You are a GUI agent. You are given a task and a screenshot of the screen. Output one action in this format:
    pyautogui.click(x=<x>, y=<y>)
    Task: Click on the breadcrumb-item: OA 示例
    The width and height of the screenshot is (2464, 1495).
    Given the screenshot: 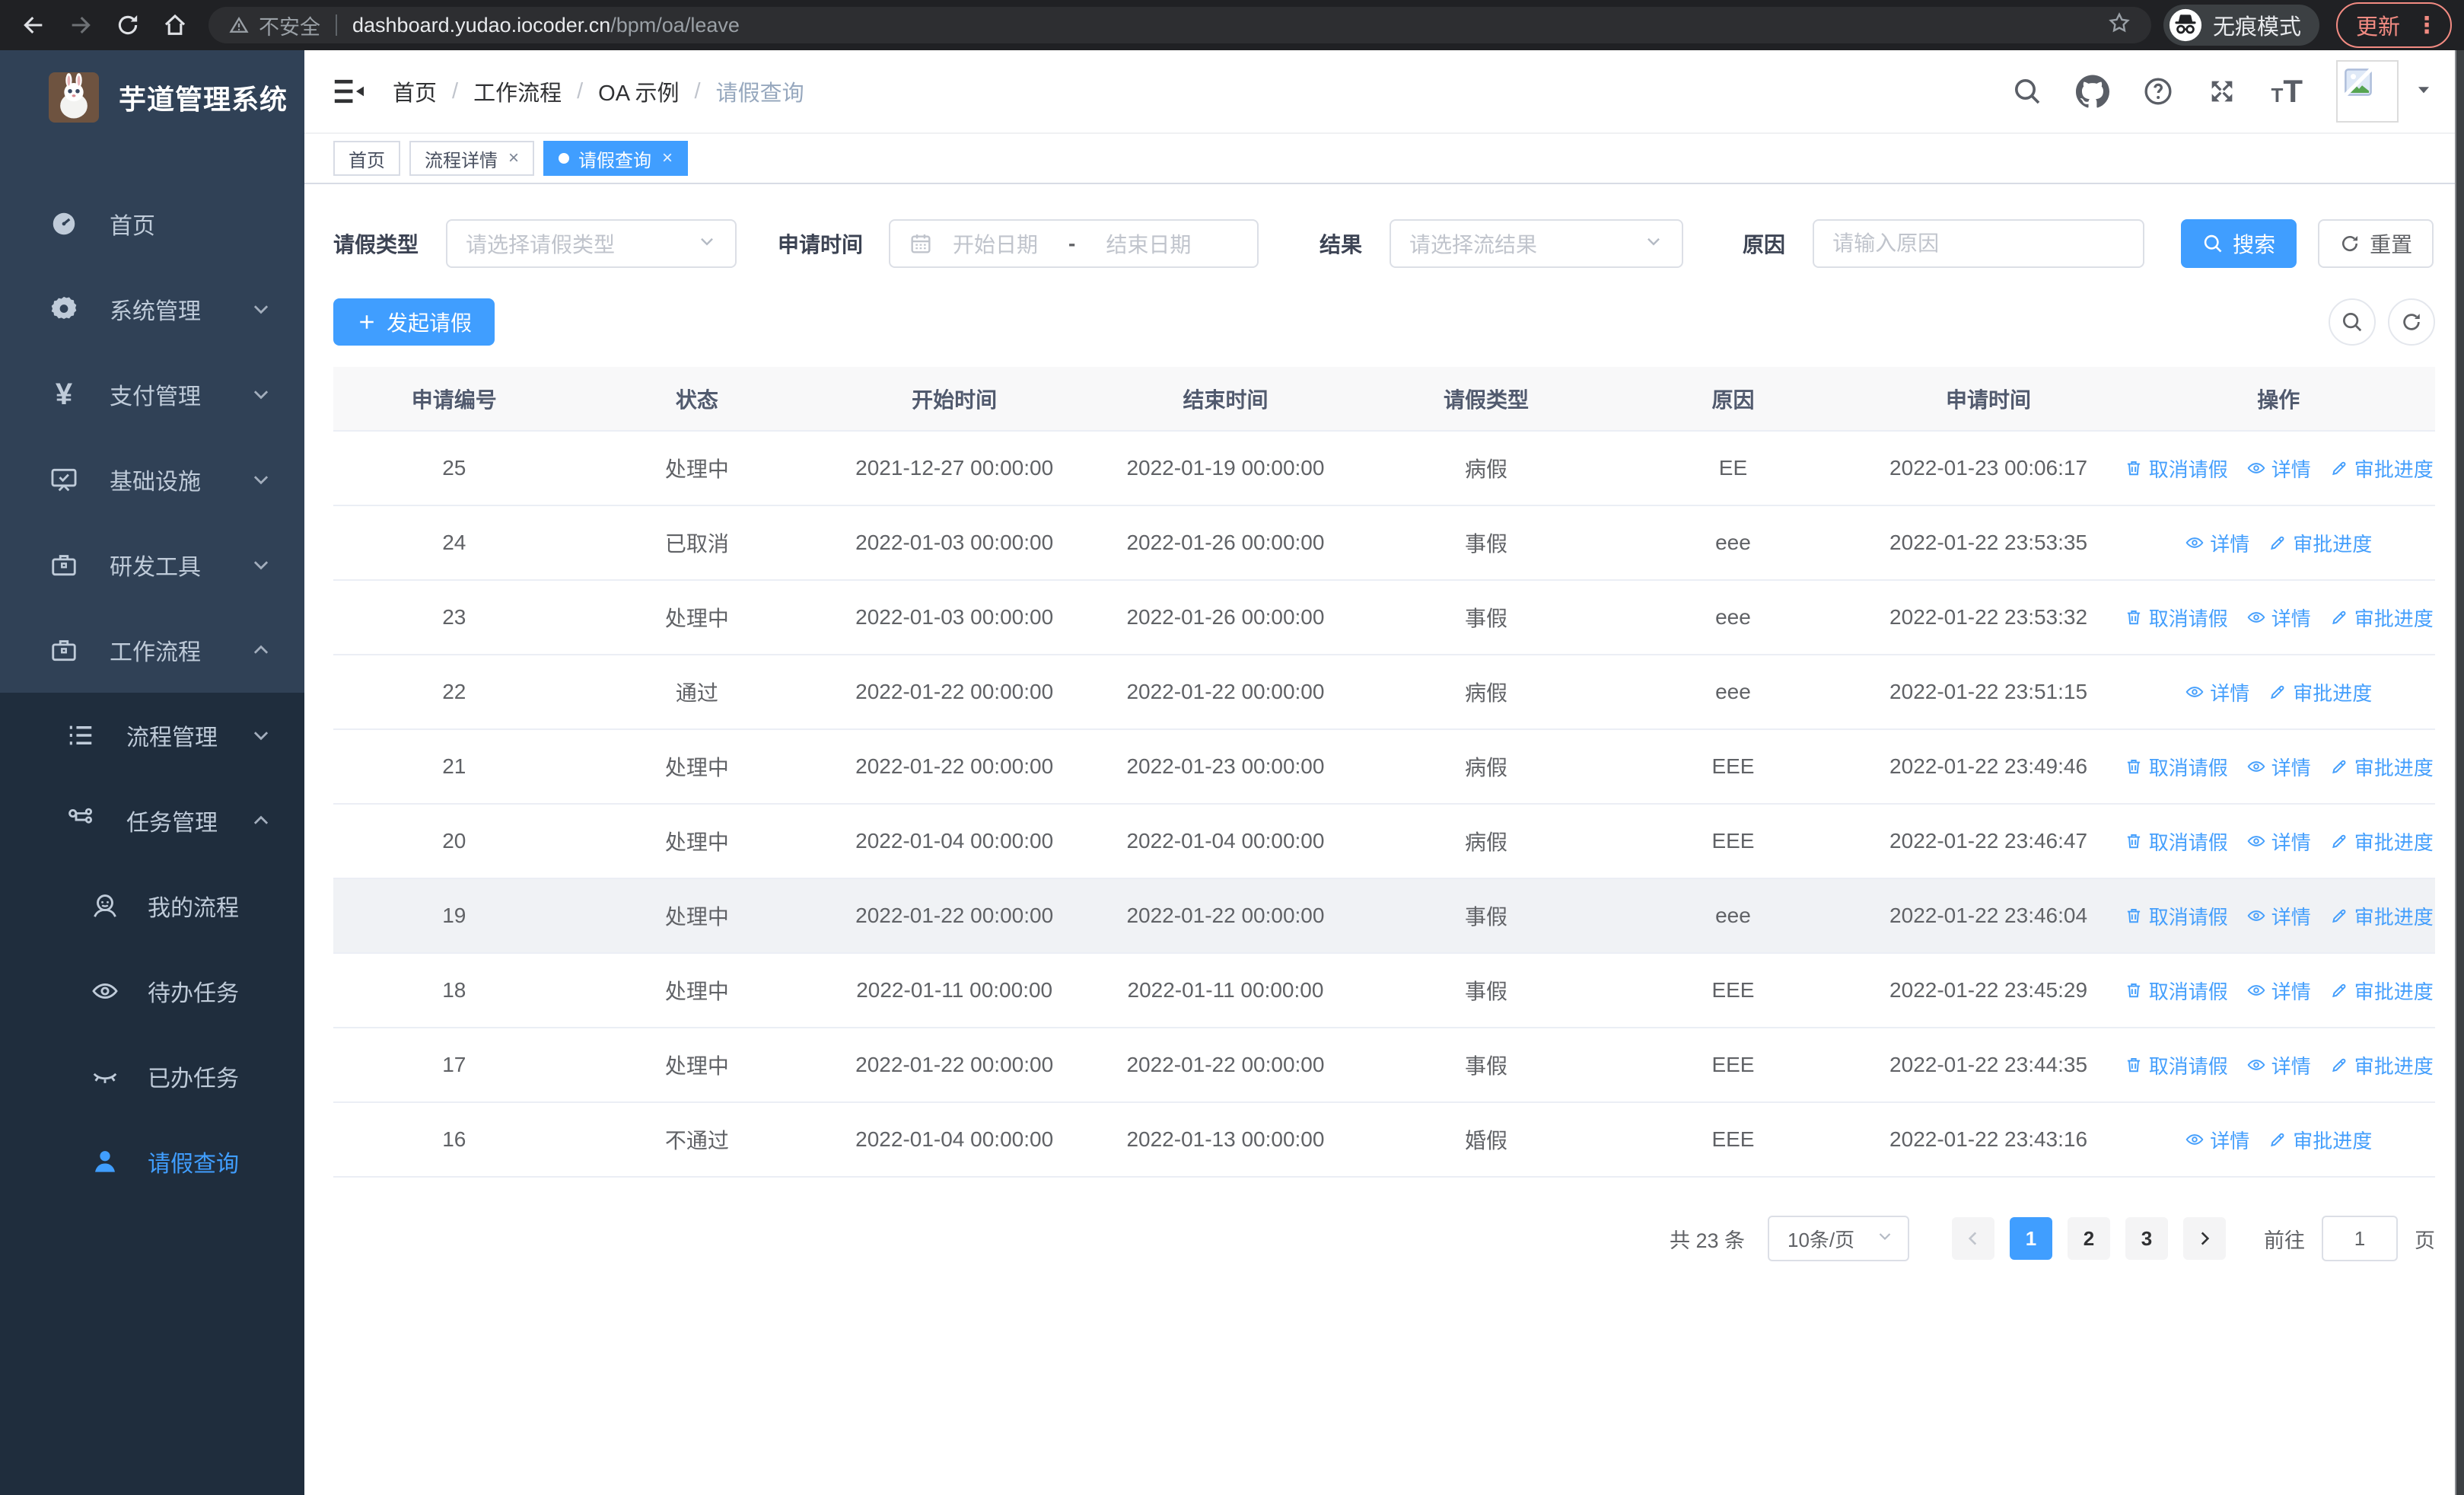 What is the action you would take?
    pyautogui.click(x=638, y=91)
    